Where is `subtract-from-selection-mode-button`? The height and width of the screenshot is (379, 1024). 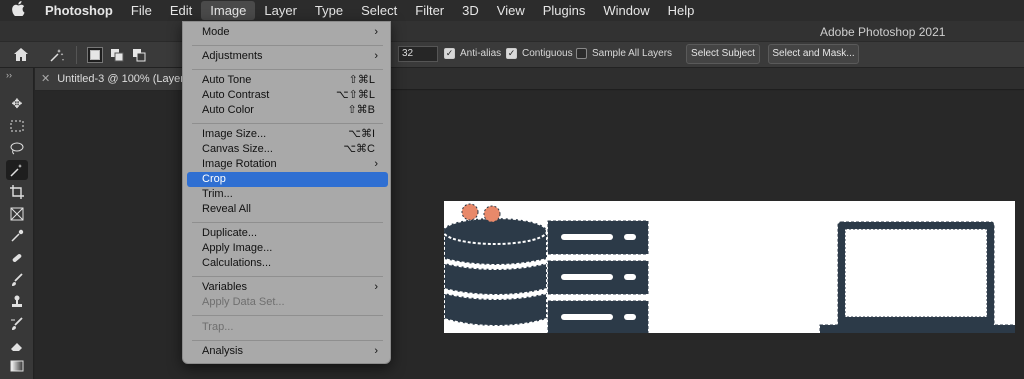
subtract-from-selection-mode-button is located at coordinates (139, 55).